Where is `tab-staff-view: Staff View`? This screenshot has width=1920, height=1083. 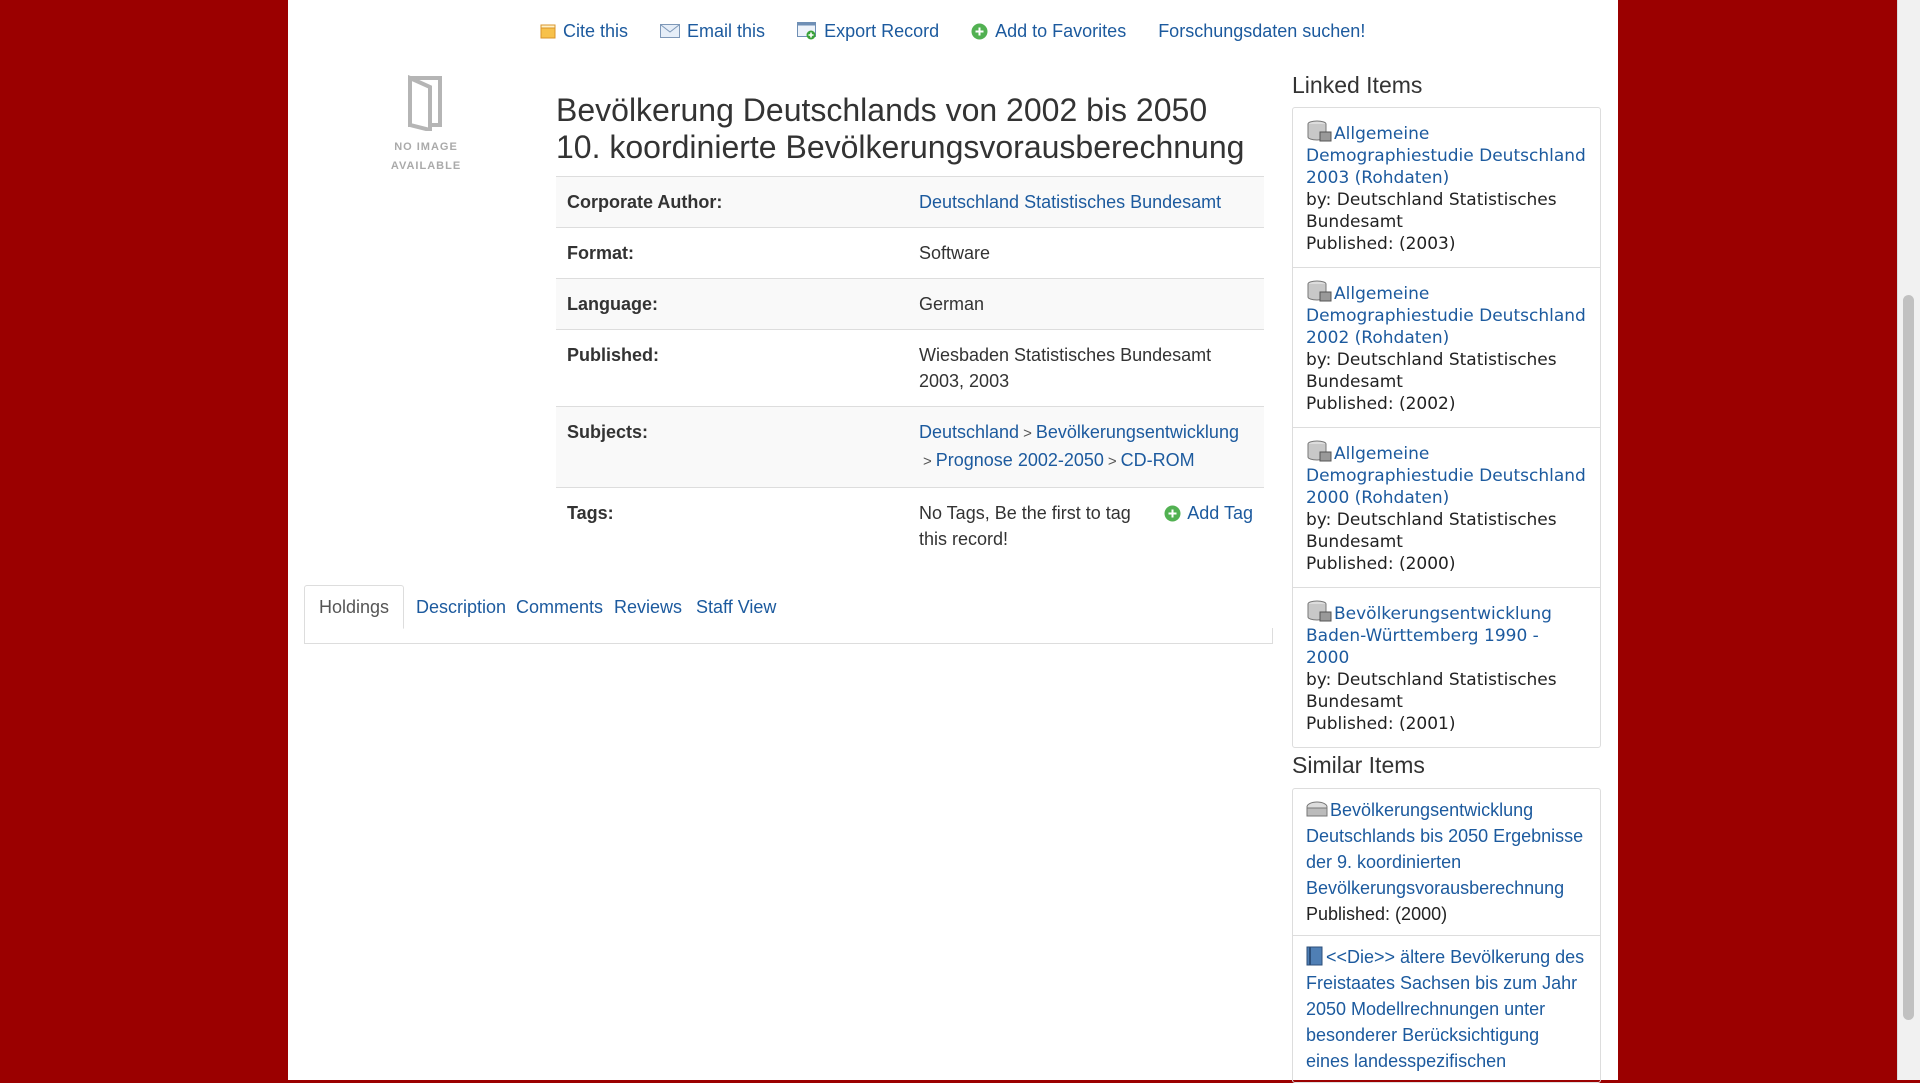 tab-staff-view: Staff View is located at coordinates (736, 607).